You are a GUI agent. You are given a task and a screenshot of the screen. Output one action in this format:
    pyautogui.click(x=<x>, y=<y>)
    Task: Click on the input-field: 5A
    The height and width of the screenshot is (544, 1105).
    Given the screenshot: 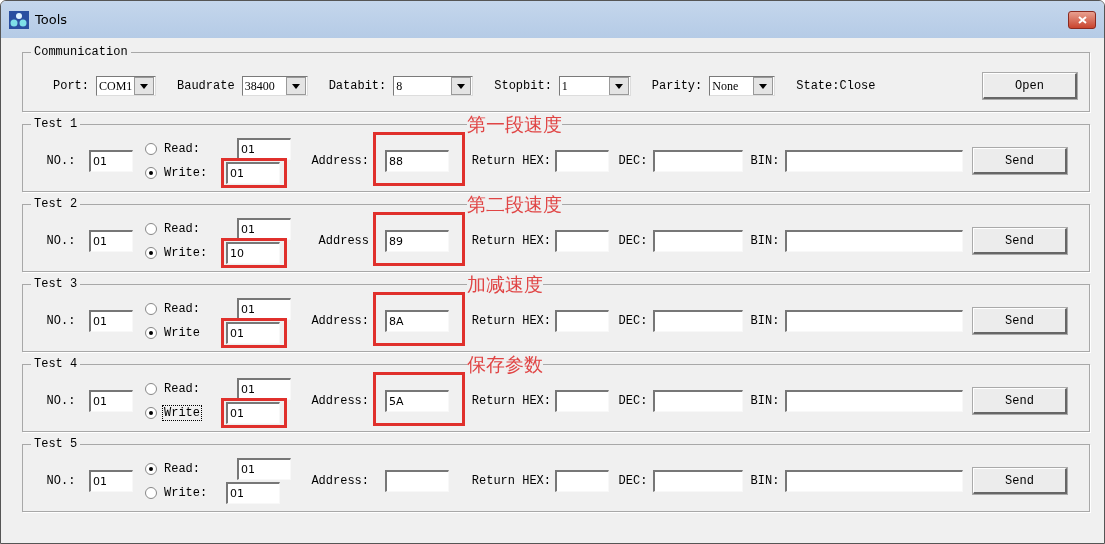 What is the action you would take?
    pyautogui.click(x=417, y=401)
    